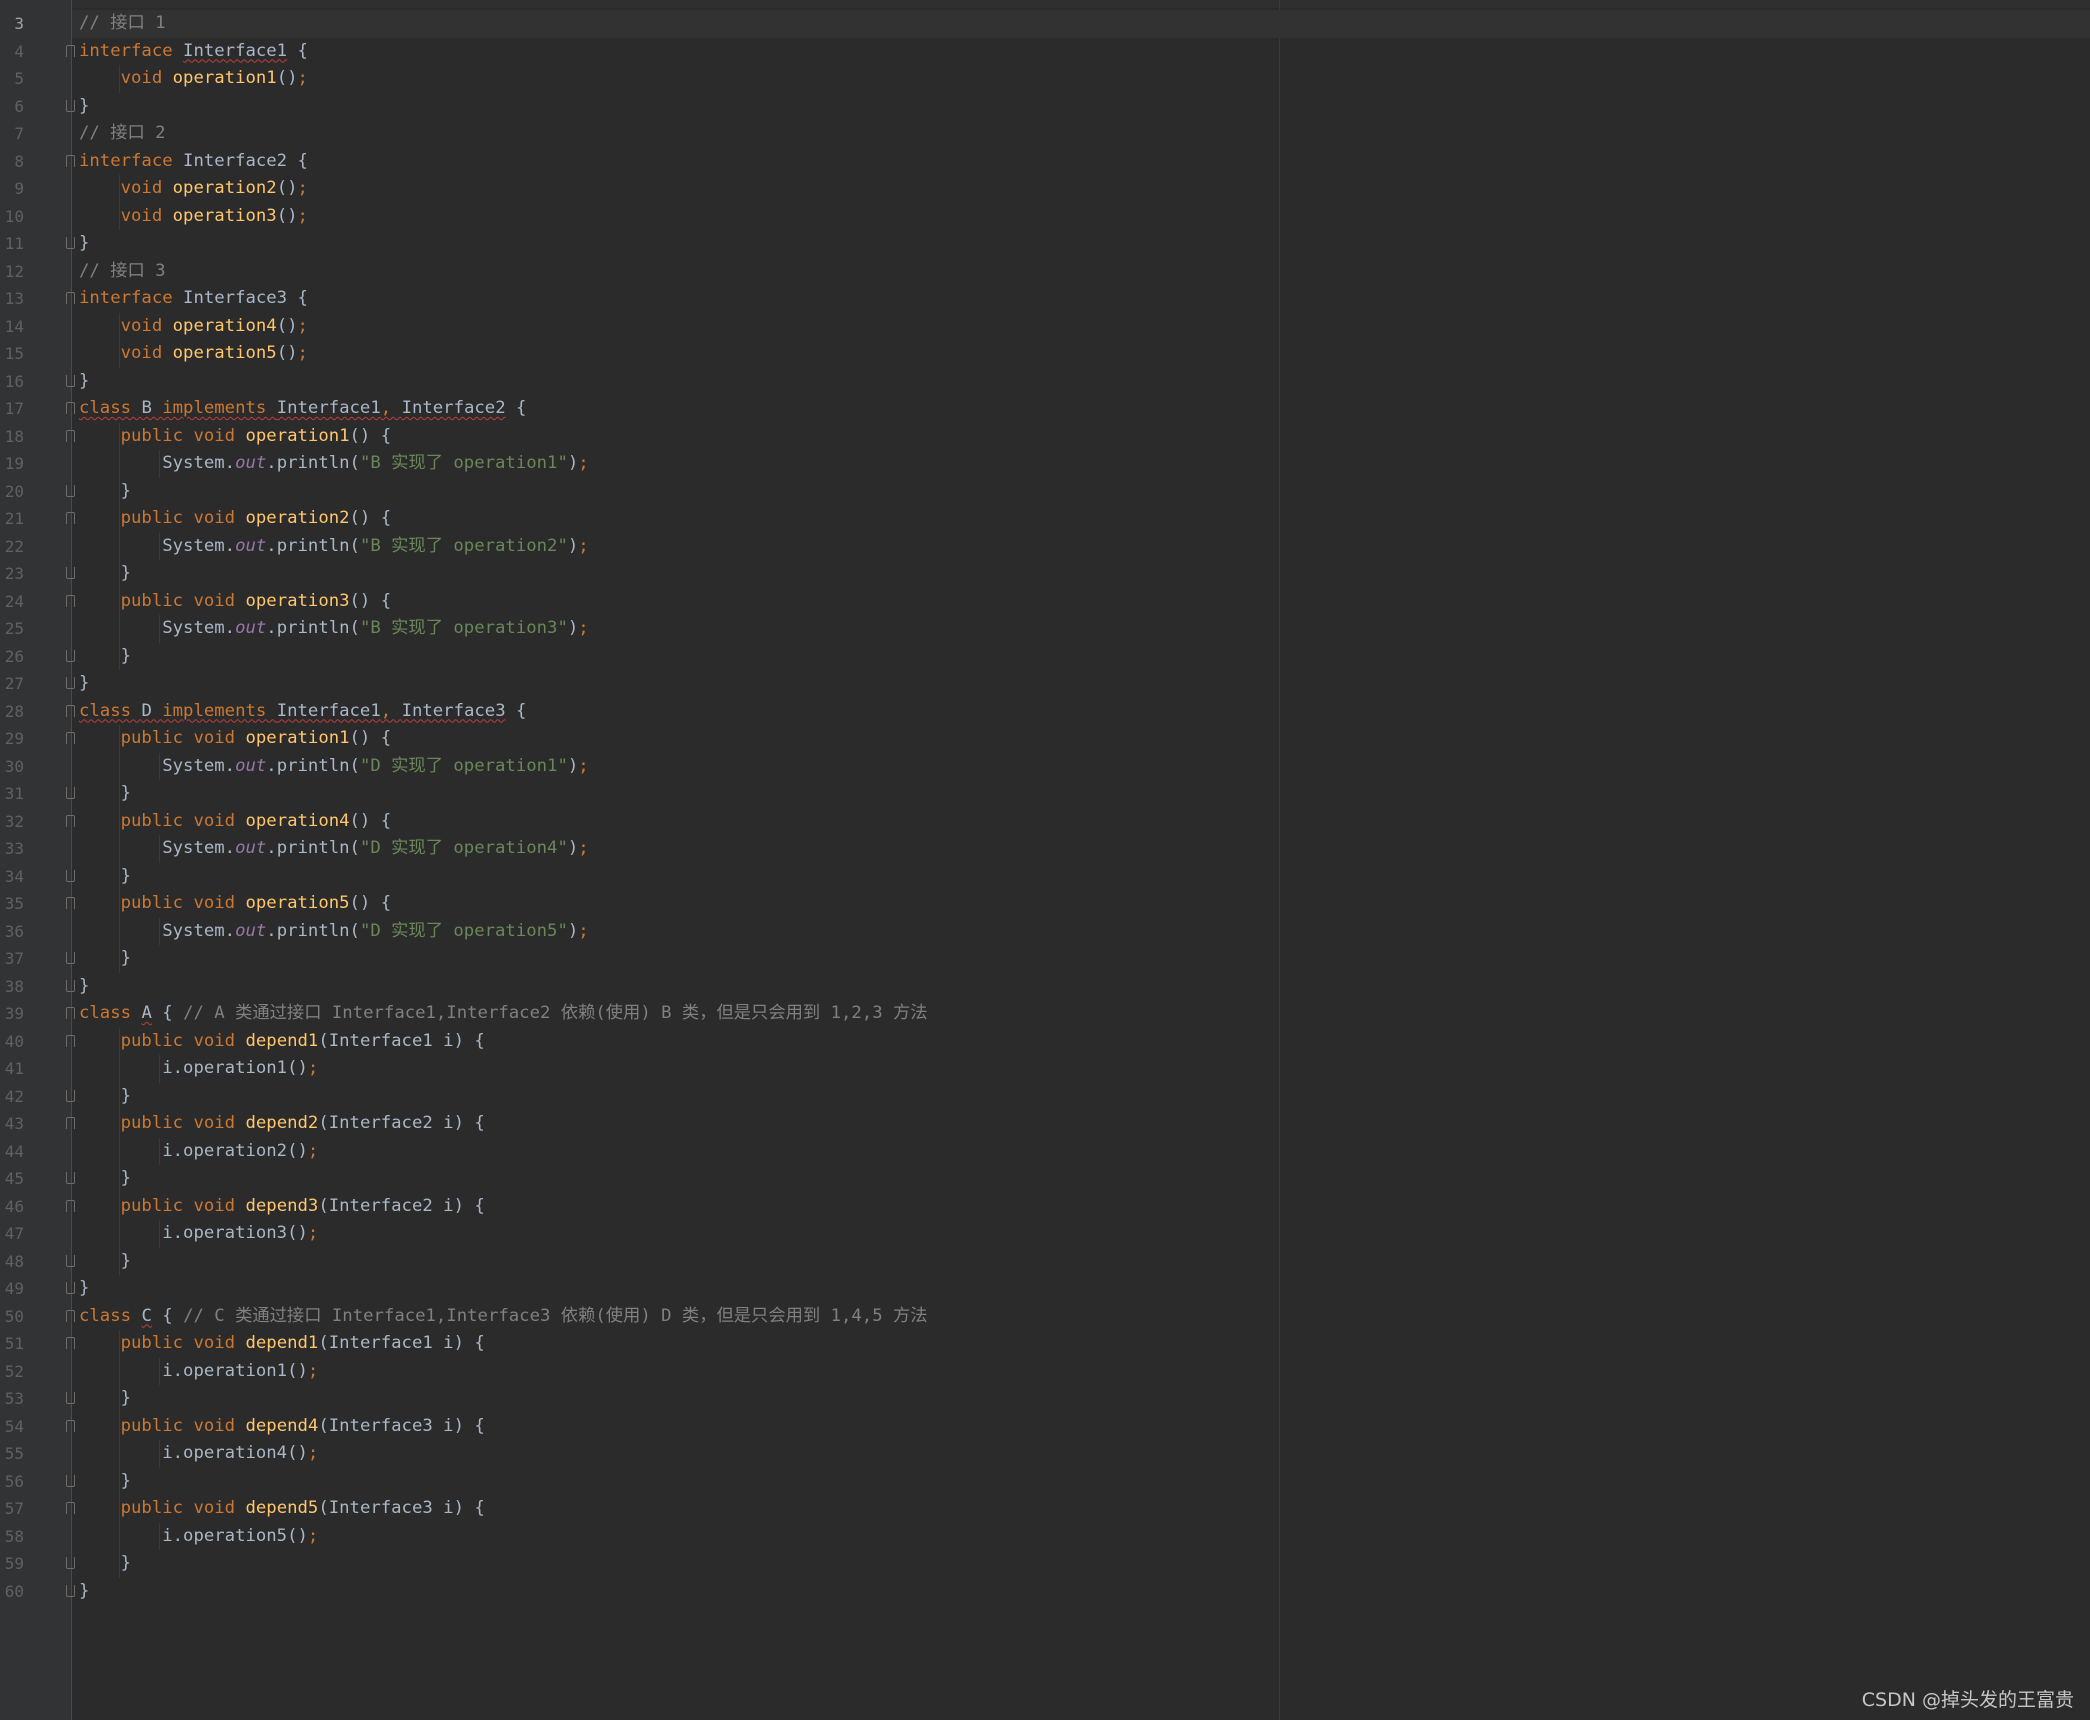 This screenshot has height=1720, width=2090. What do you see at coordinates (1045, 1454) in the screenshot?
I see `code-line: 55 i.operation4();` at bounding box center [1045, 1454].